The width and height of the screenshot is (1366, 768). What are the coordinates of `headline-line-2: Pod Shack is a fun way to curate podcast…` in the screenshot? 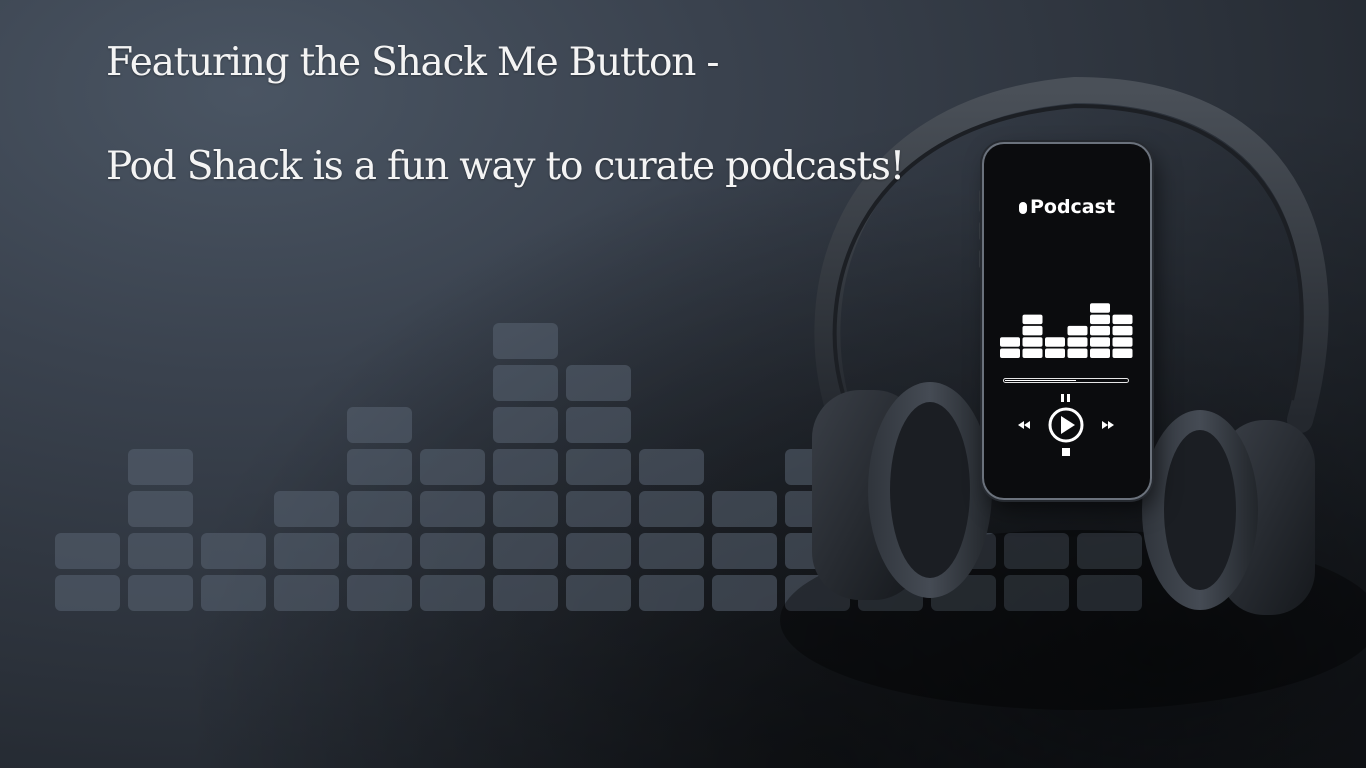 It's located at (505, 166).